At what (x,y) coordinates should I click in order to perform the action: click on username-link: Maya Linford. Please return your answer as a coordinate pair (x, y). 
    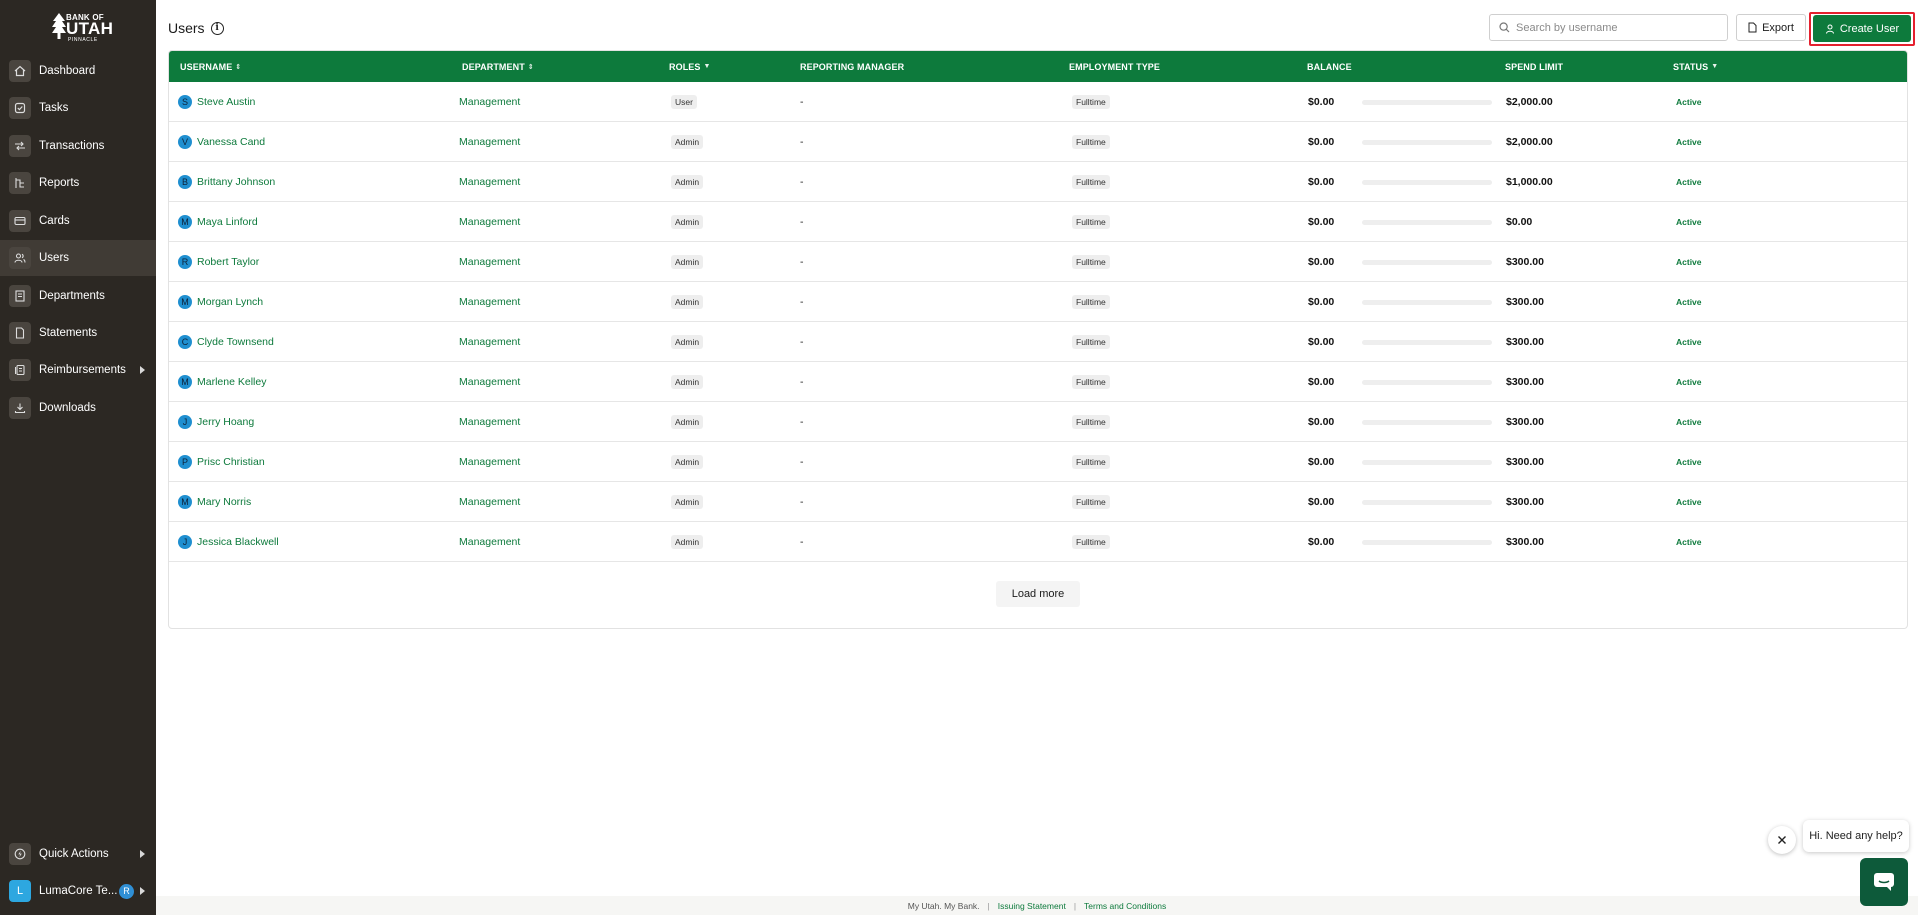
    Looking at the image, I should click on (227, 222).